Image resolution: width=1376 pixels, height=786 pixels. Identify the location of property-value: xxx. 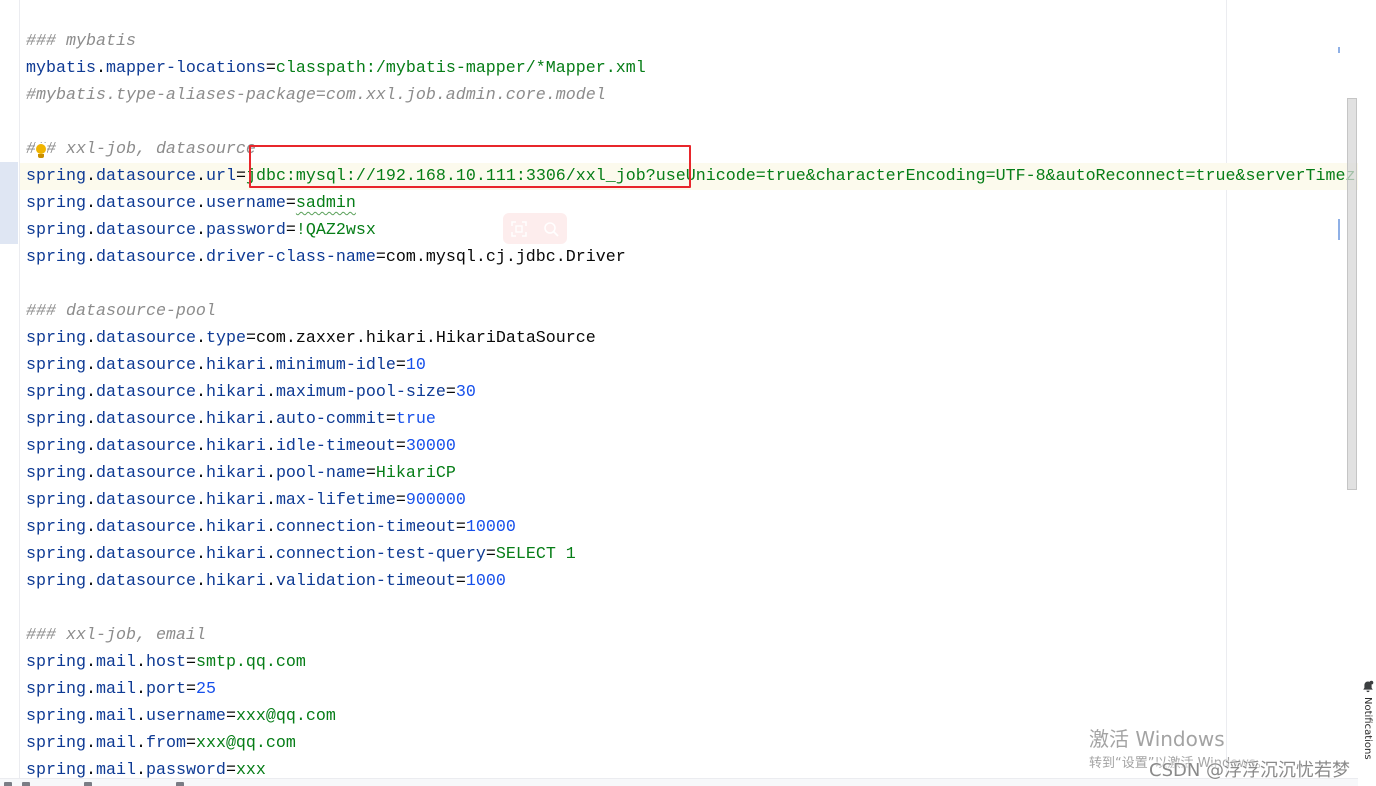
(250, 769).